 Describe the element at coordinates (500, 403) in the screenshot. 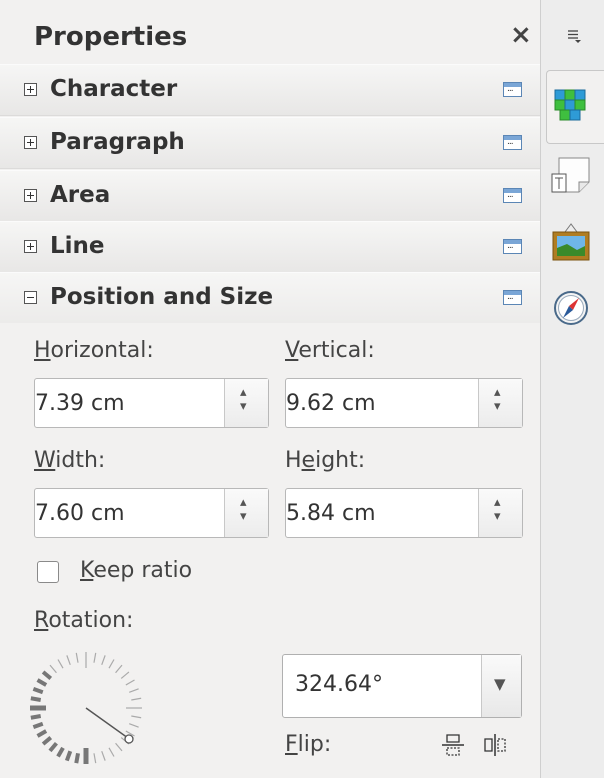

I see `vertical-spin-arrows-icon` at that location.